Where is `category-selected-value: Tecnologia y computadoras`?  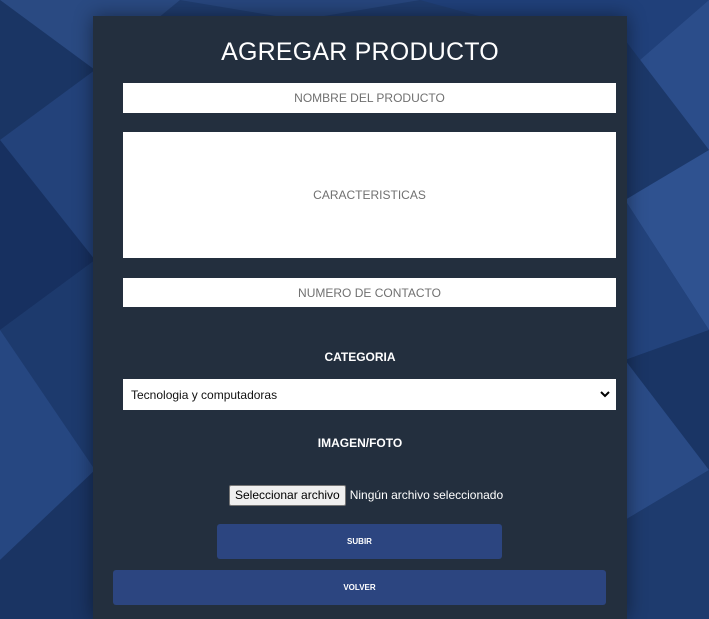
category-selected-value: Tecnologia y computadoras is located at coordinates (204, 395).